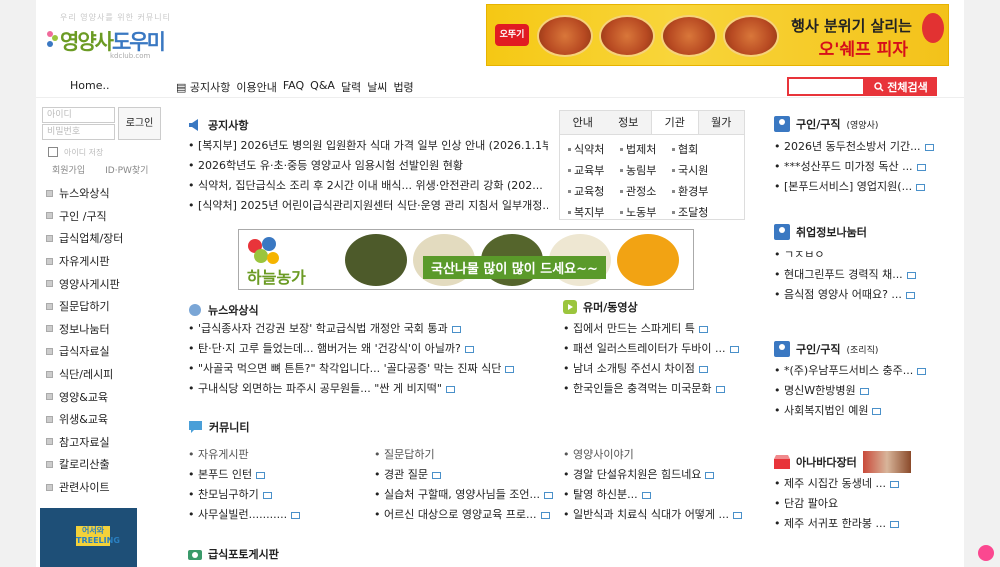 The image size is (1000, 567). Describe the element at coordinates (106, 464) in the screenshot. I see `sidebar-item: 칼로리산출` at that location.